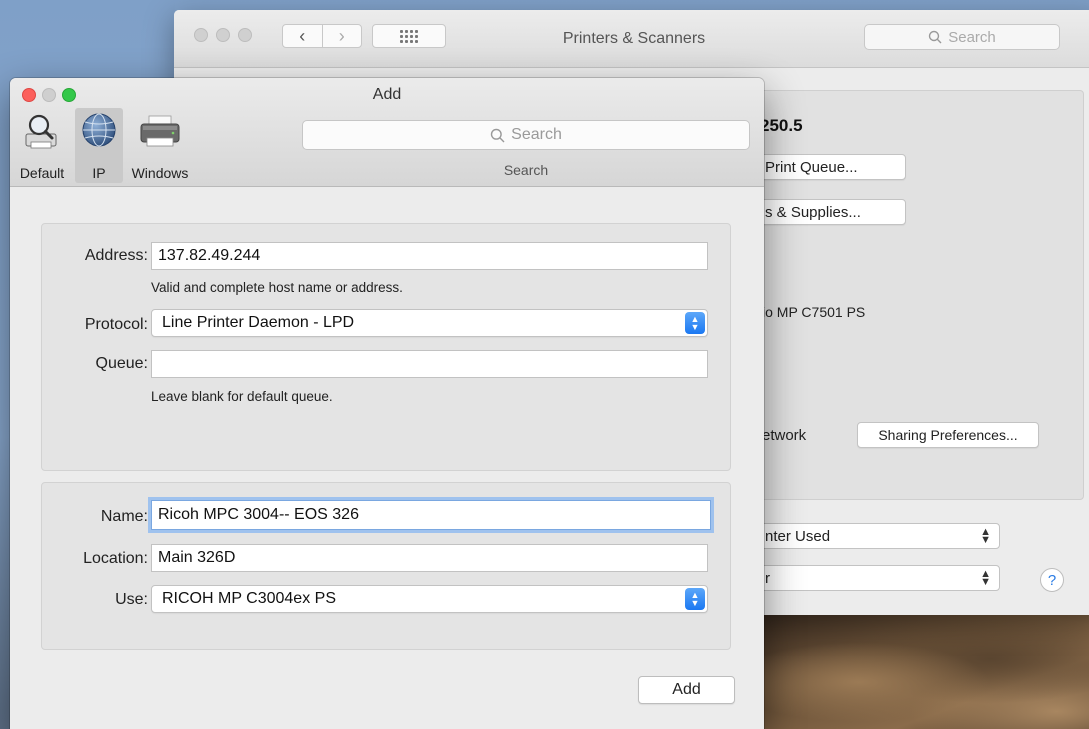 The height and width of the screenshot is (729, 1089). I want to click on back-titlebar: ‹ › Printers & Scanners Search, so click(631, 39).